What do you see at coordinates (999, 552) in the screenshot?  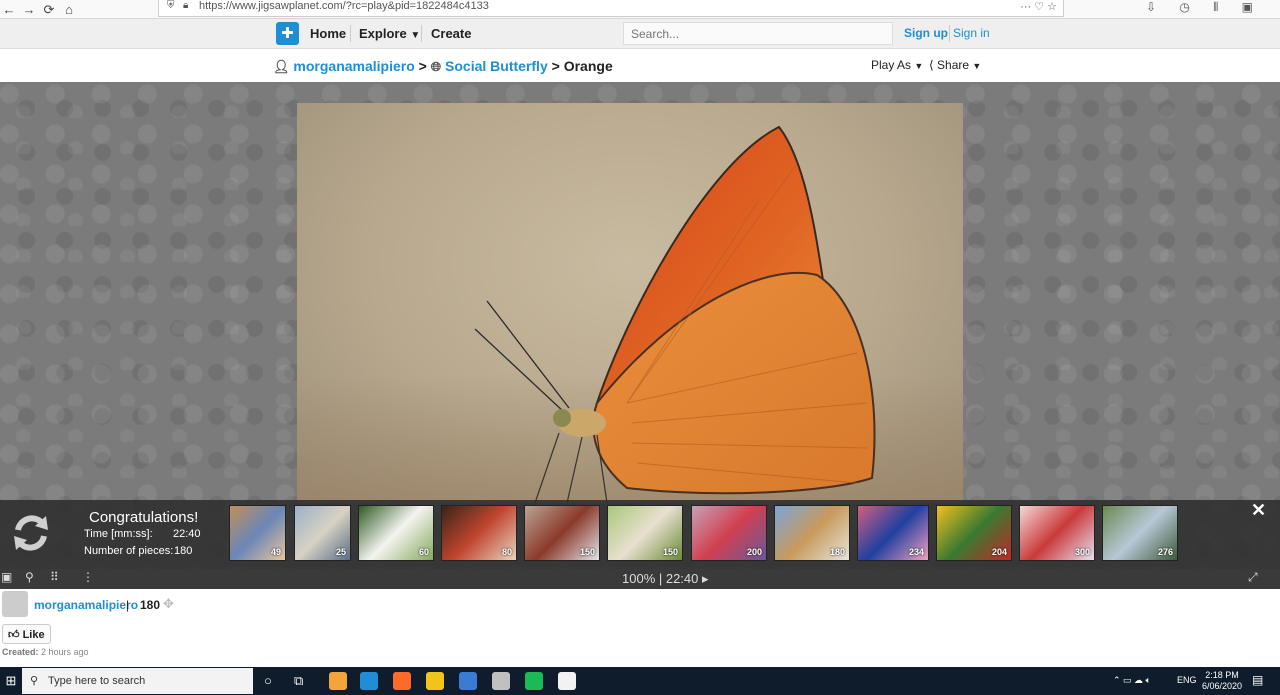 I see `thumb-piece-count: 204` at bounding box center [999, 552].